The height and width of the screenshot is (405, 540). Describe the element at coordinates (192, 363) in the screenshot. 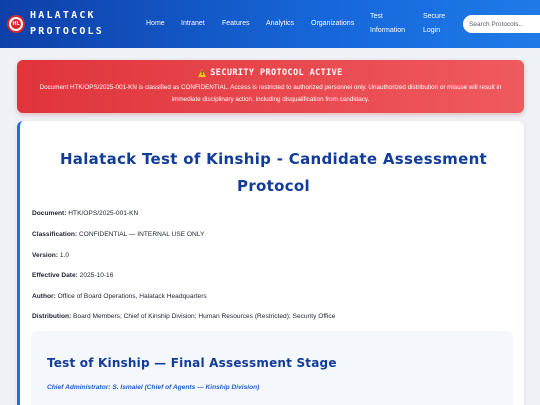

I see `section-title: Test of Kinship — Final Assessment Stage` at that location.